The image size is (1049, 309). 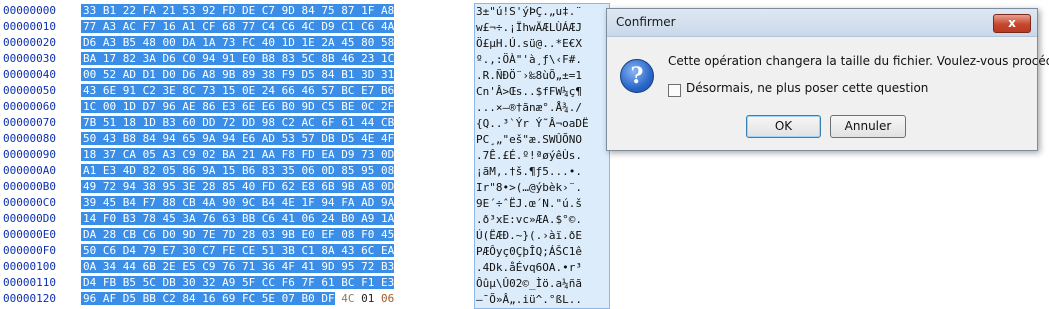 What do you see at coordinates (29, 234) in the screenshot?
I see `offset-label: 000000E0` at bounding box center [29, 234].